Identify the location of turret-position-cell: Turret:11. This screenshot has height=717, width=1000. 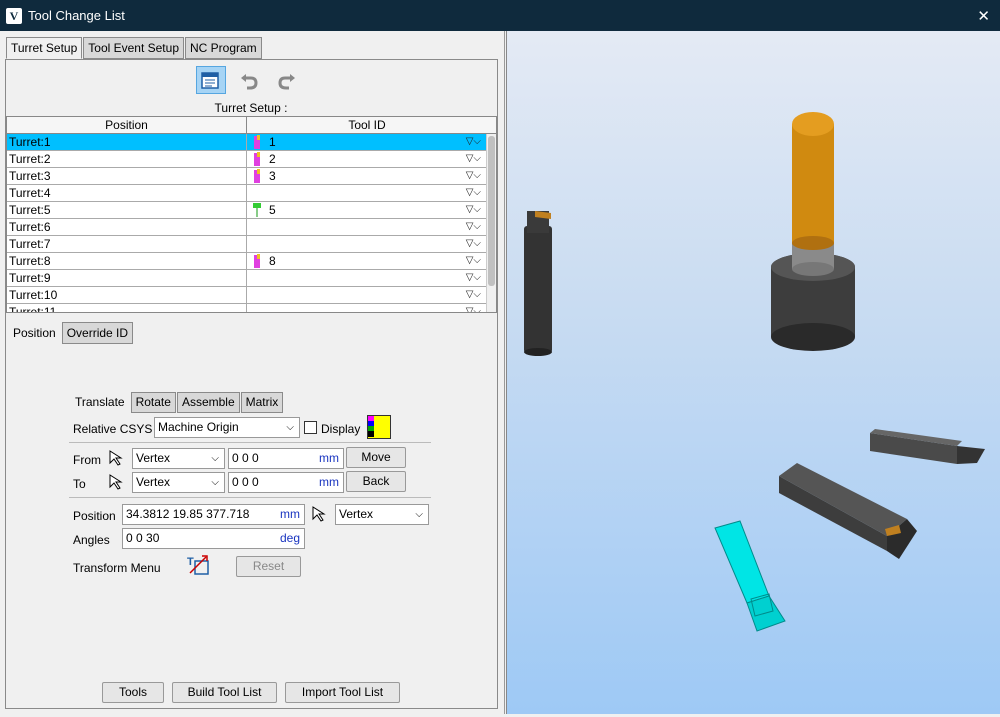
(127, 308).